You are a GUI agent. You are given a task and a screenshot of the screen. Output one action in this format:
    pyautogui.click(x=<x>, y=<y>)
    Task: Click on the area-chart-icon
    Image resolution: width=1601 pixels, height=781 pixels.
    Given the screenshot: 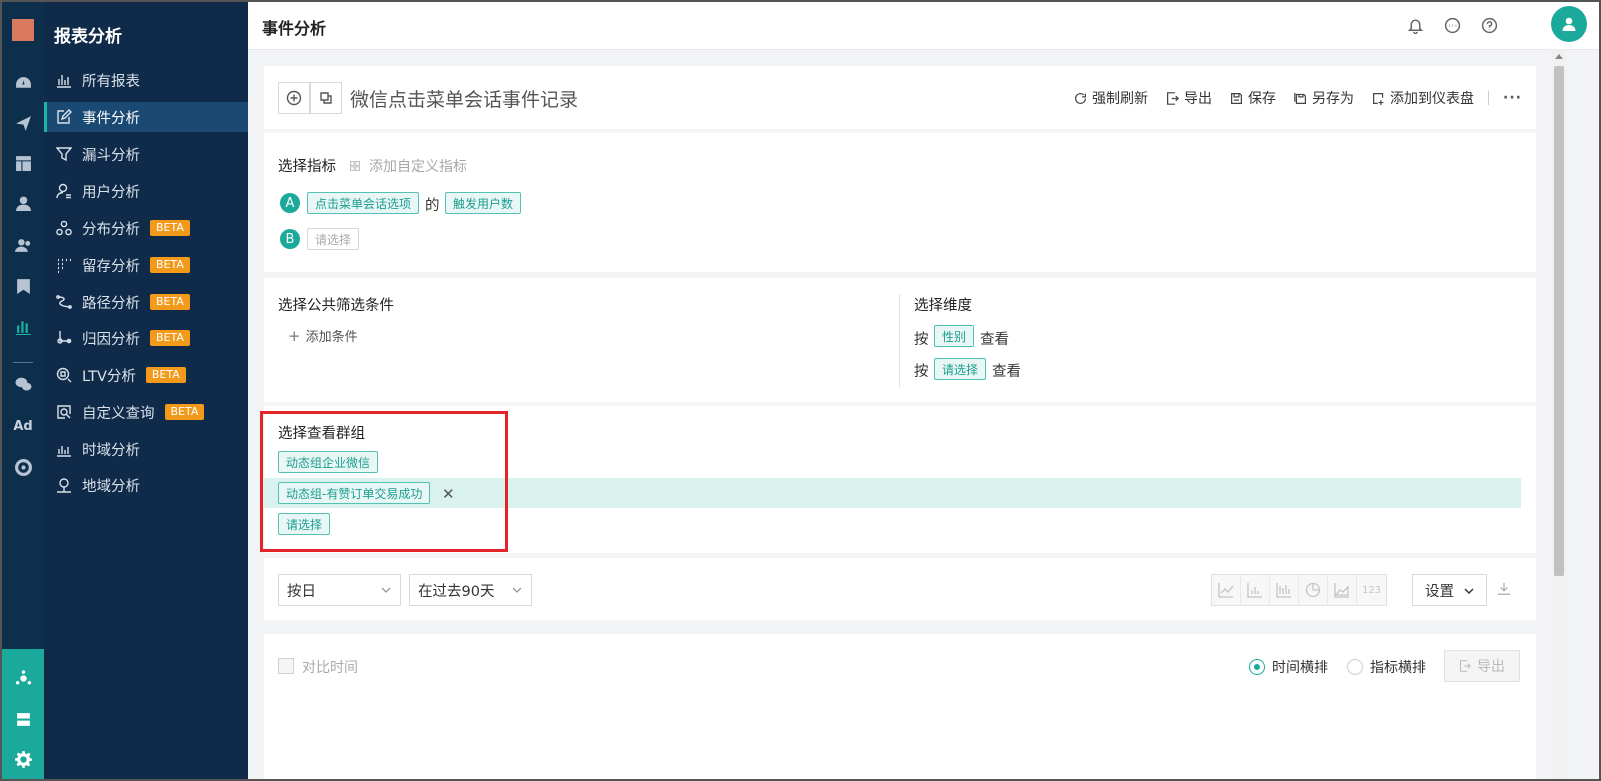 What is the action you would take?
    pyautogui.click(x=1341, y=590)
    